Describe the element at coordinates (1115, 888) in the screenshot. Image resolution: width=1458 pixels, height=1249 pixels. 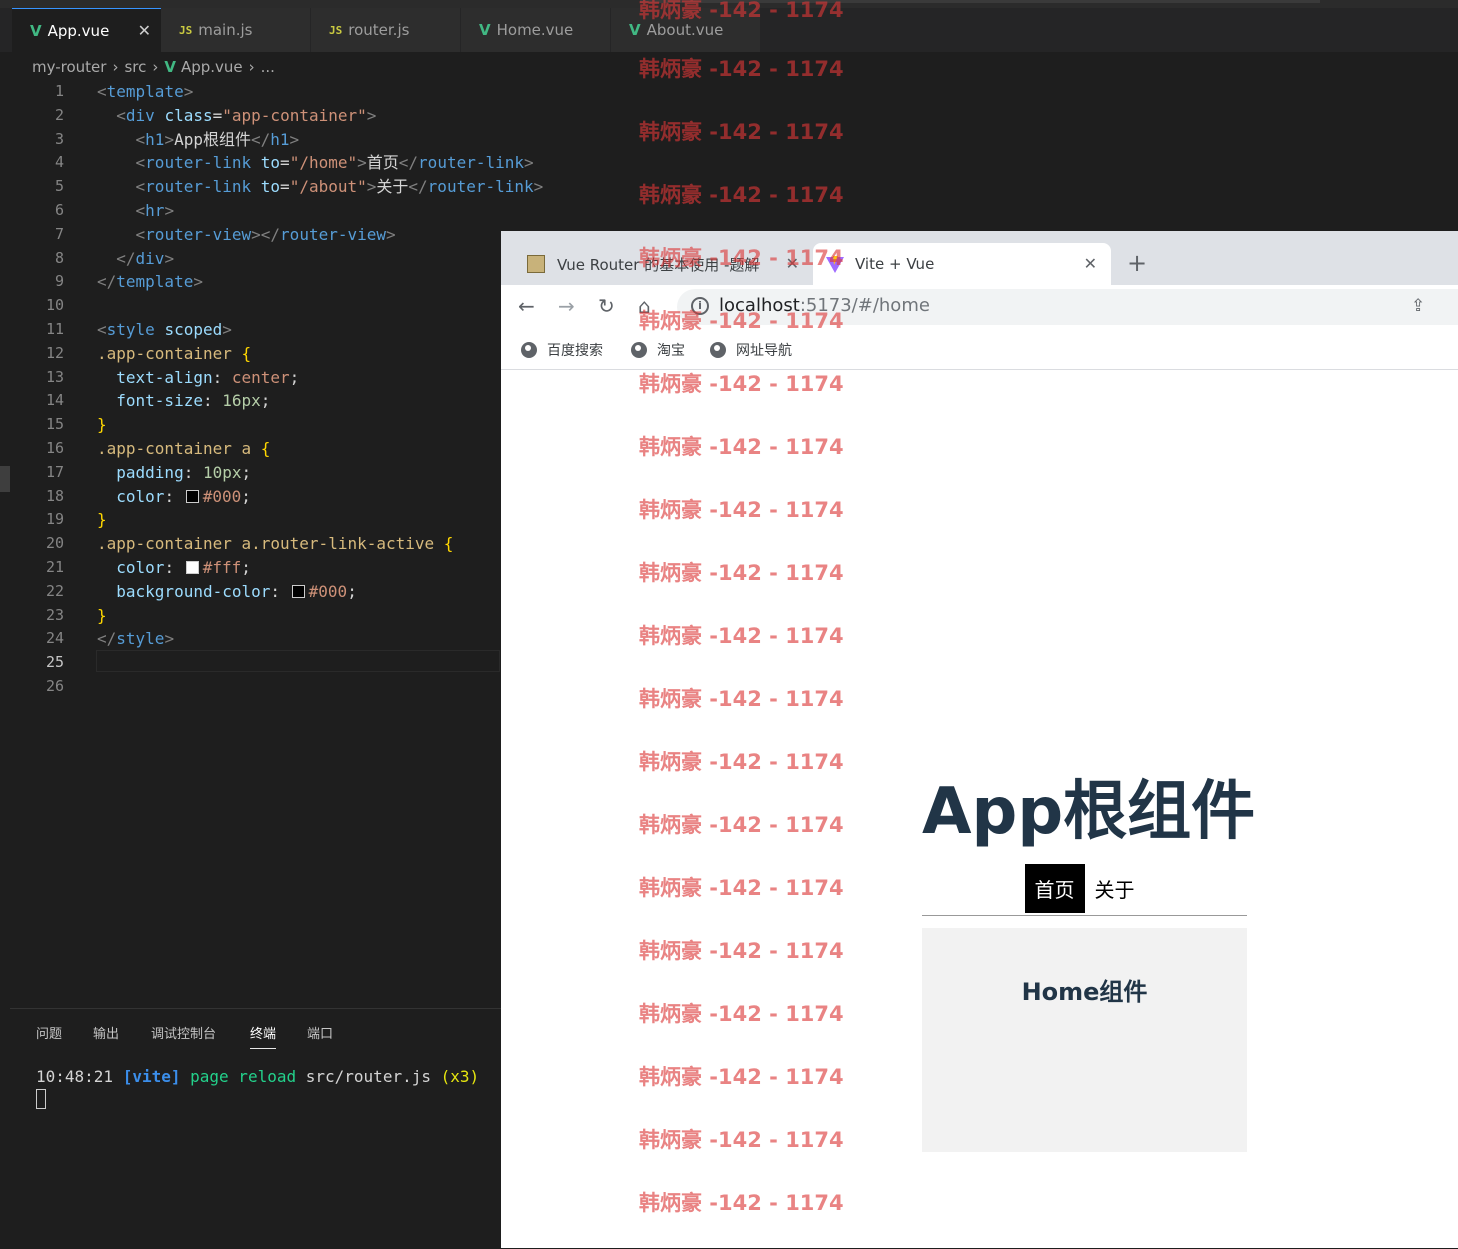
I see `about-link: 关于` at that location.